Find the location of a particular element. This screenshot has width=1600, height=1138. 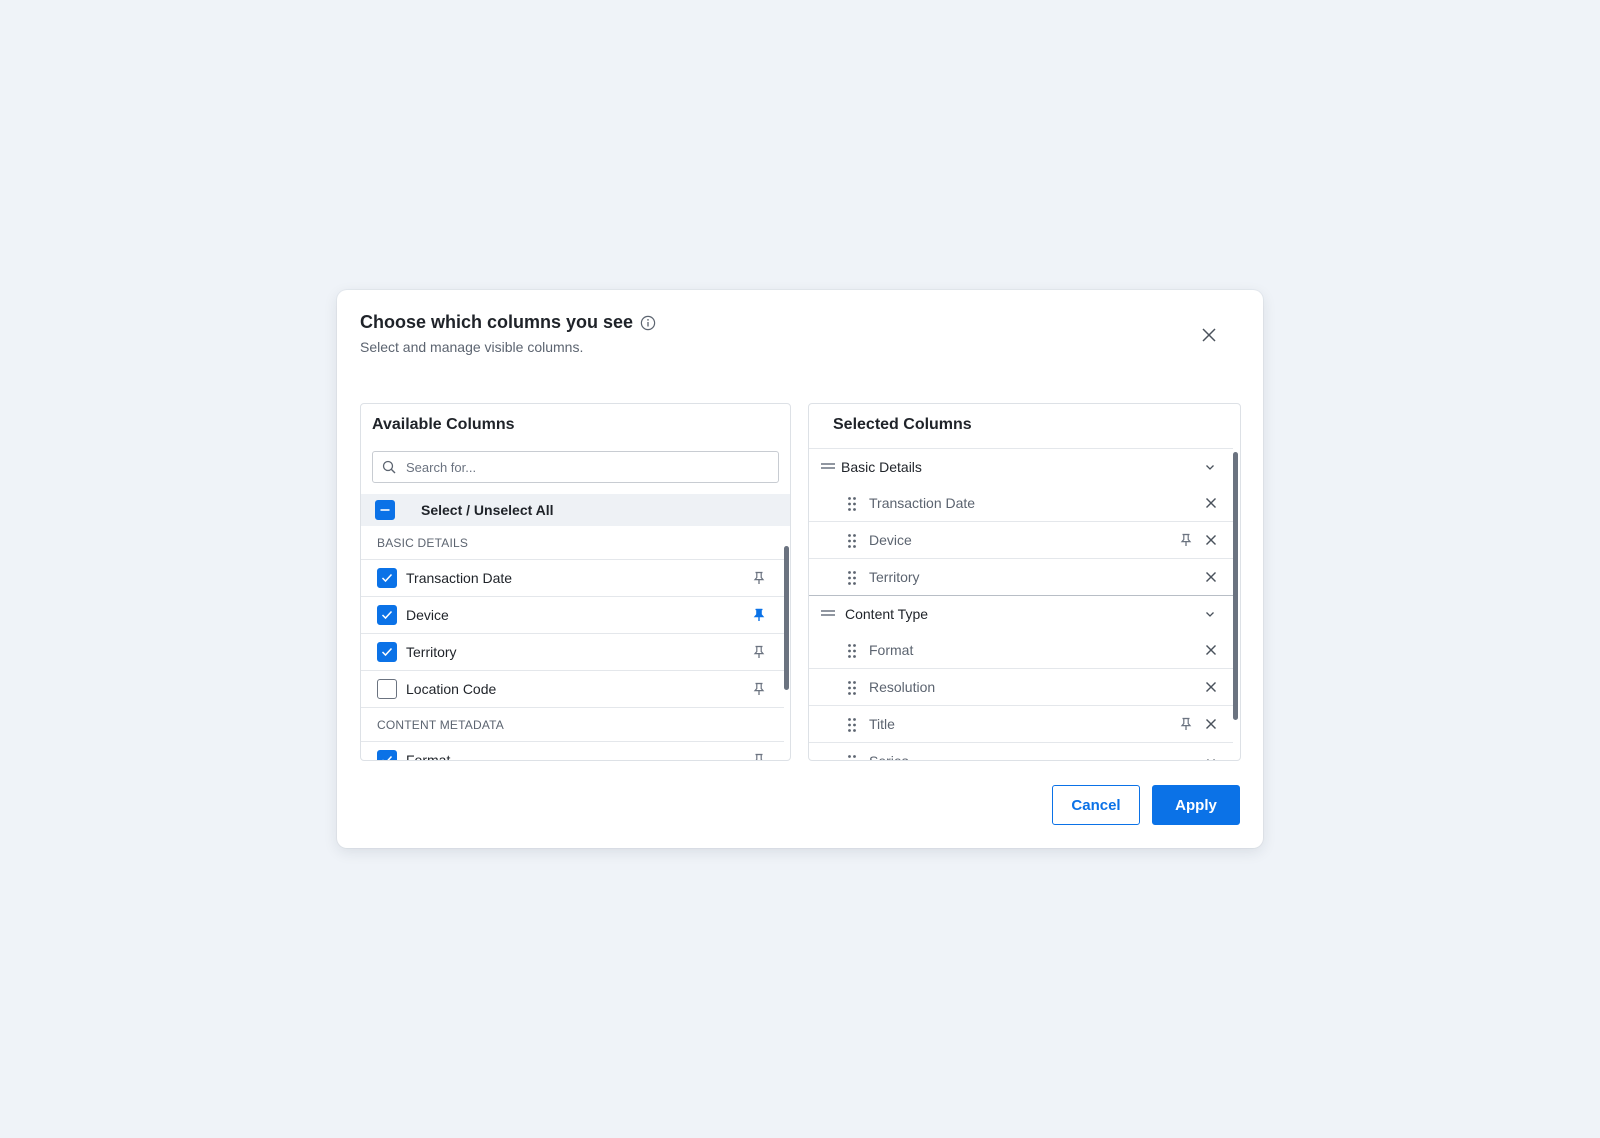

pinned-icon is located at coordinates (759, 615).